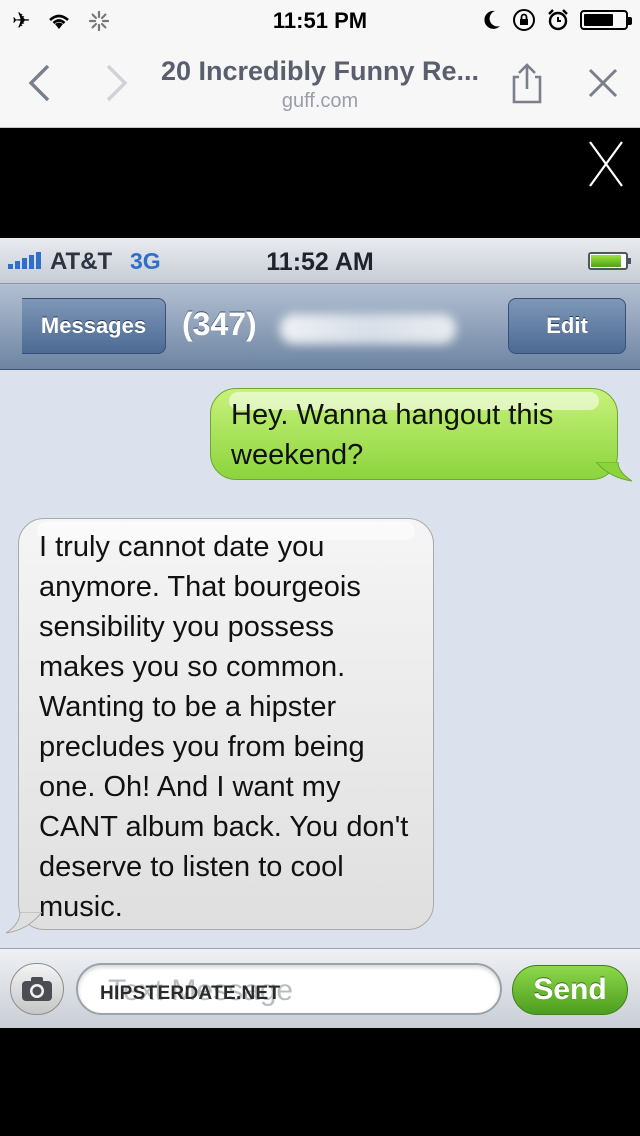 This screenshot has height=1136, width=640. What do you see at coordinates (23, 923) in the screenshot?
I see `received-bubble-tail` at bounding box center [23, 923].